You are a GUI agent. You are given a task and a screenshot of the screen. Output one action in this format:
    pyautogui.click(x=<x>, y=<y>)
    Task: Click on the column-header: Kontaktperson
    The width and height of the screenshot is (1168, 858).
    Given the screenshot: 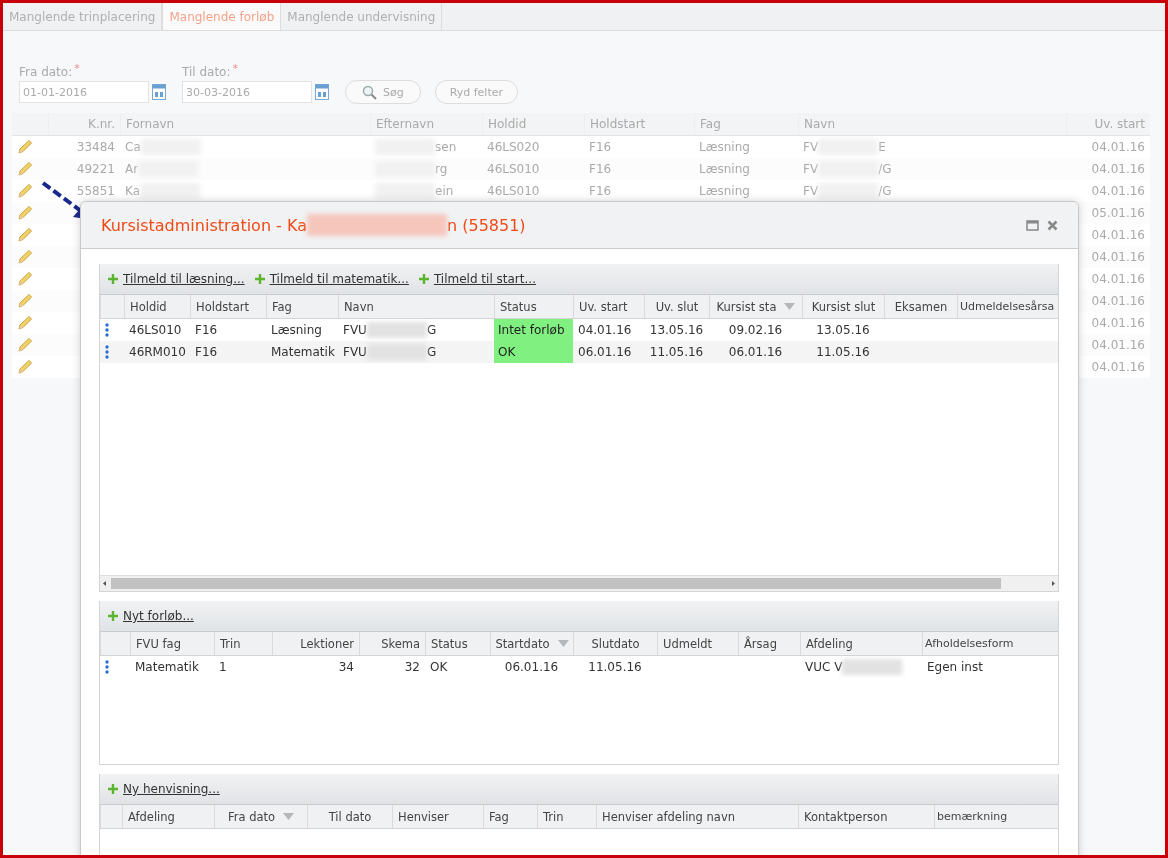 What is the action you would take?
    pyautogui.click(x=846, y=816)
    